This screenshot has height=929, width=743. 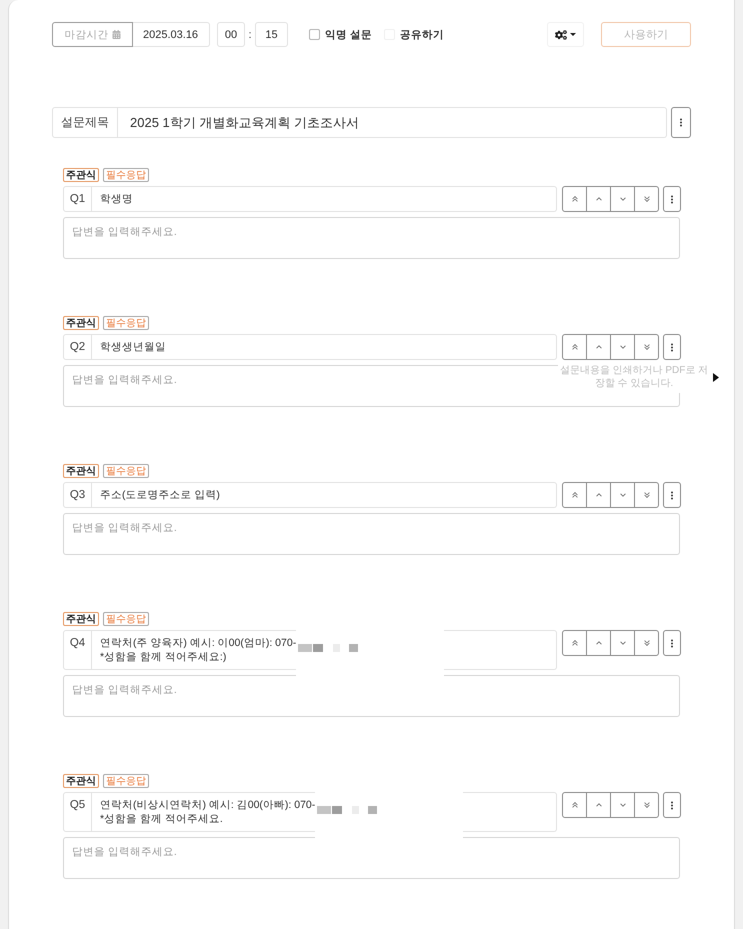 I want to click on question-number: Q5, so click(x=77, y=812).